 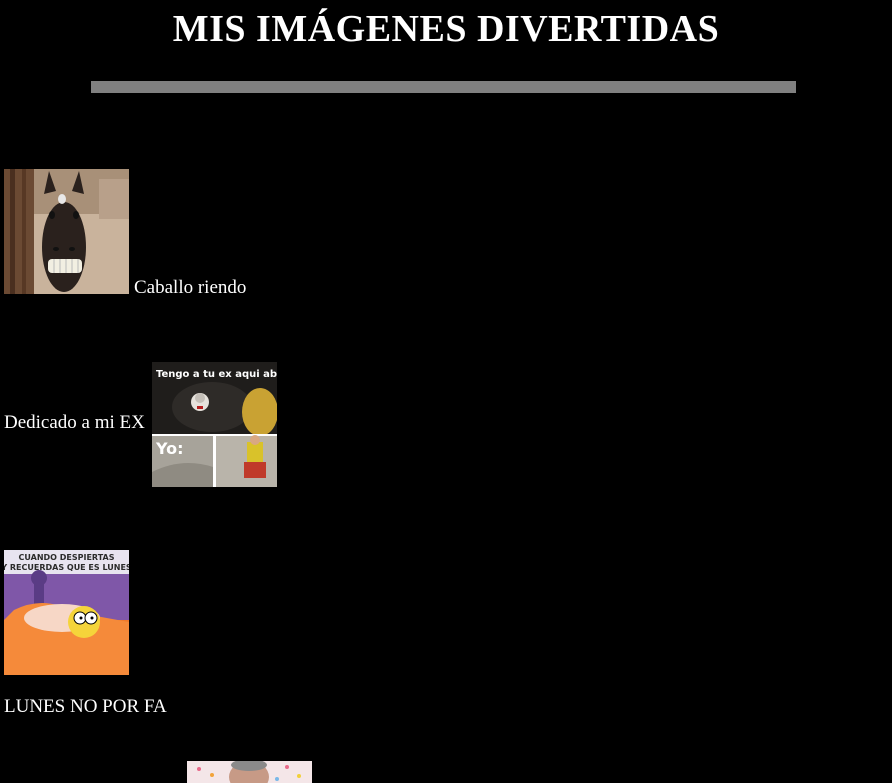 What do you see at coordinates (249, 772) in the screenshot?
I see `man-with-hearts-image` at bounding box center [249, 772].